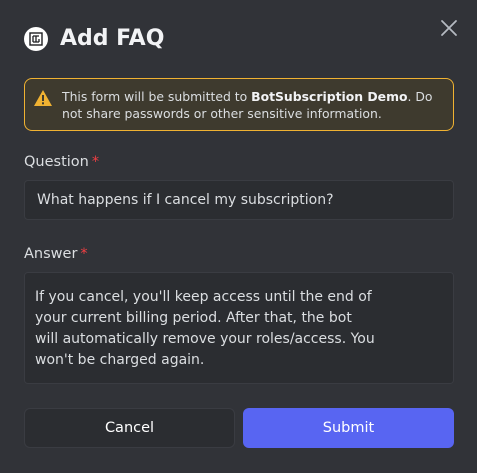 The height and width of the screenshot is (473, 477). What do you see at coordinates (56, 162) in the screenshot?
I see `question-label-text: Question` at bounding box center [56, 162].